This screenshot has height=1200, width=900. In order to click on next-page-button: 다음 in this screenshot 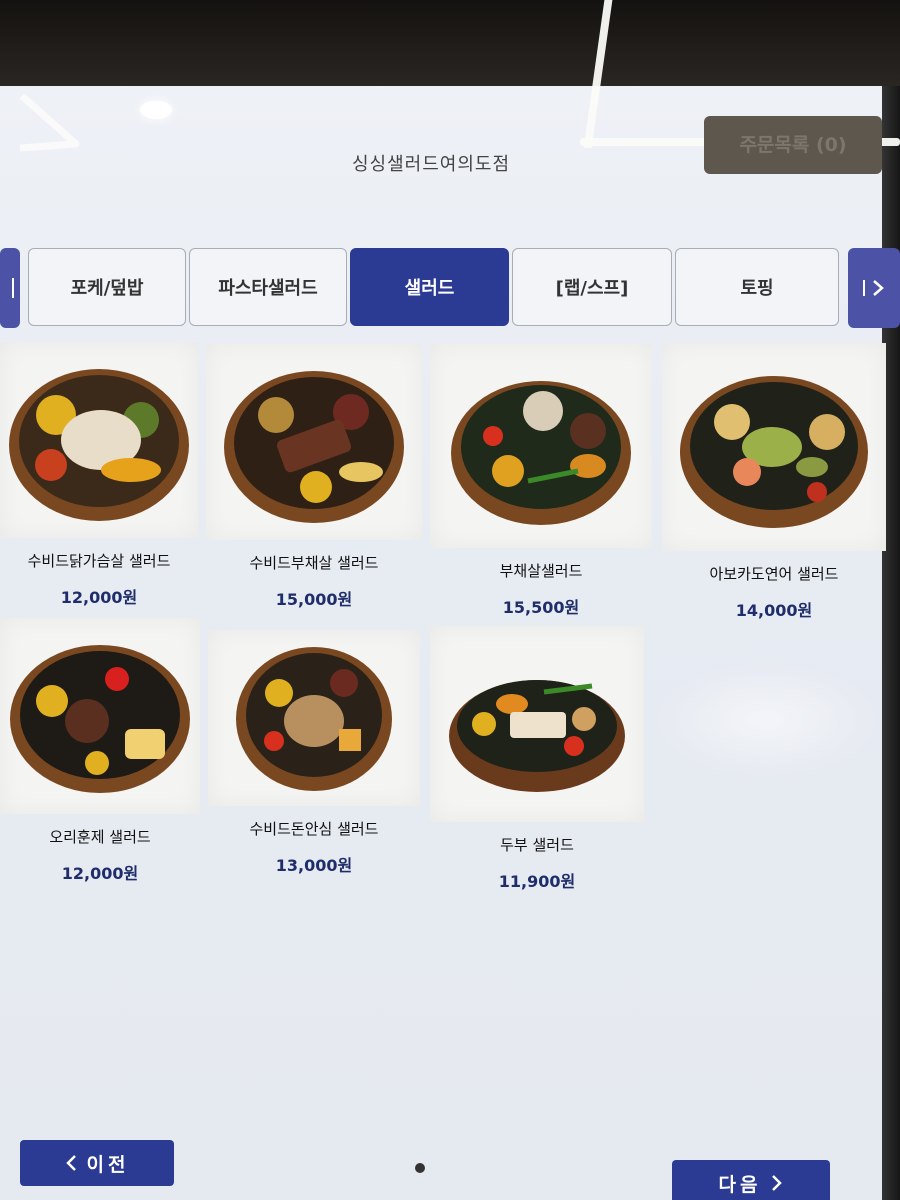, I will do `click(751, 1180)`.